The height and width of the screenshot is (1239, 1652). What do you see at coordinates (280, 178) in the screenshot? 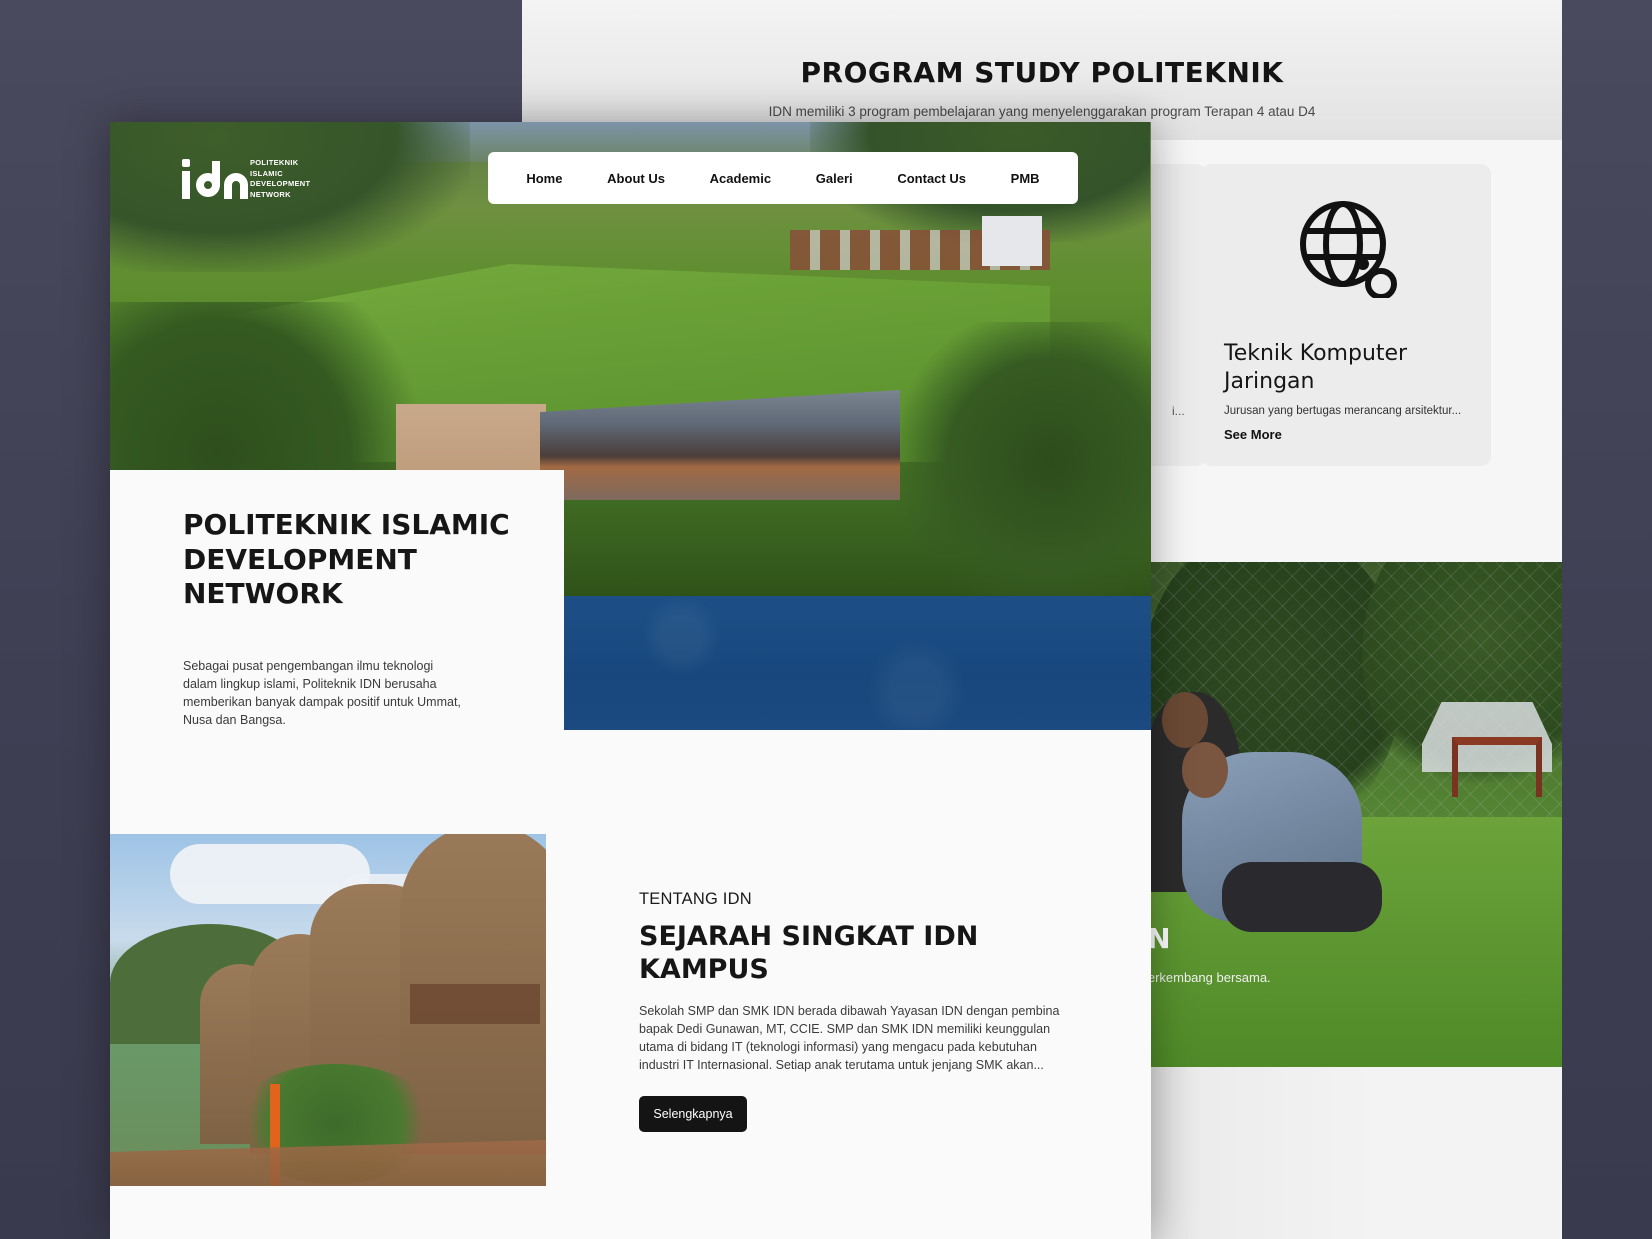
I see `logo-wordmark: POLITEKNIK ISLAMIC DEVELOPMENT NETWORK` at bounding box center [280, 178].